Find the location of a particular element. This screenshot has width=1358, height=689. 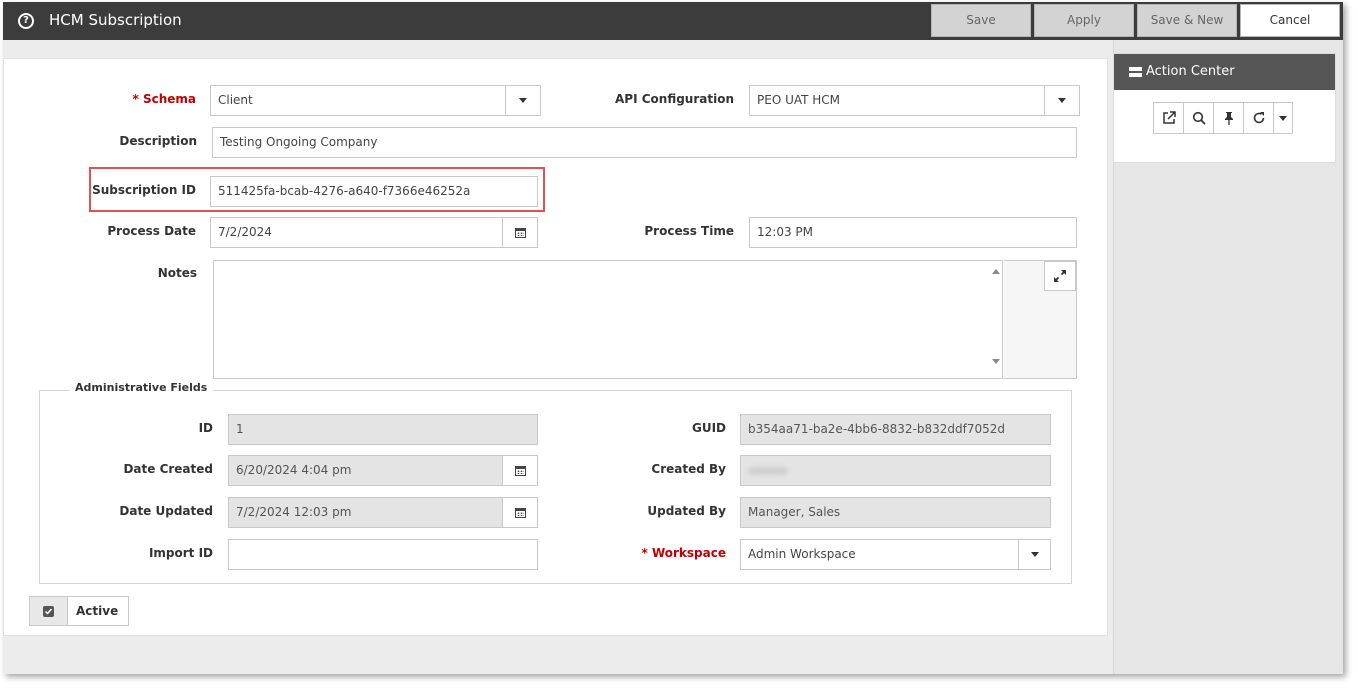

description-label: Description is located at coordinates (158, 141).